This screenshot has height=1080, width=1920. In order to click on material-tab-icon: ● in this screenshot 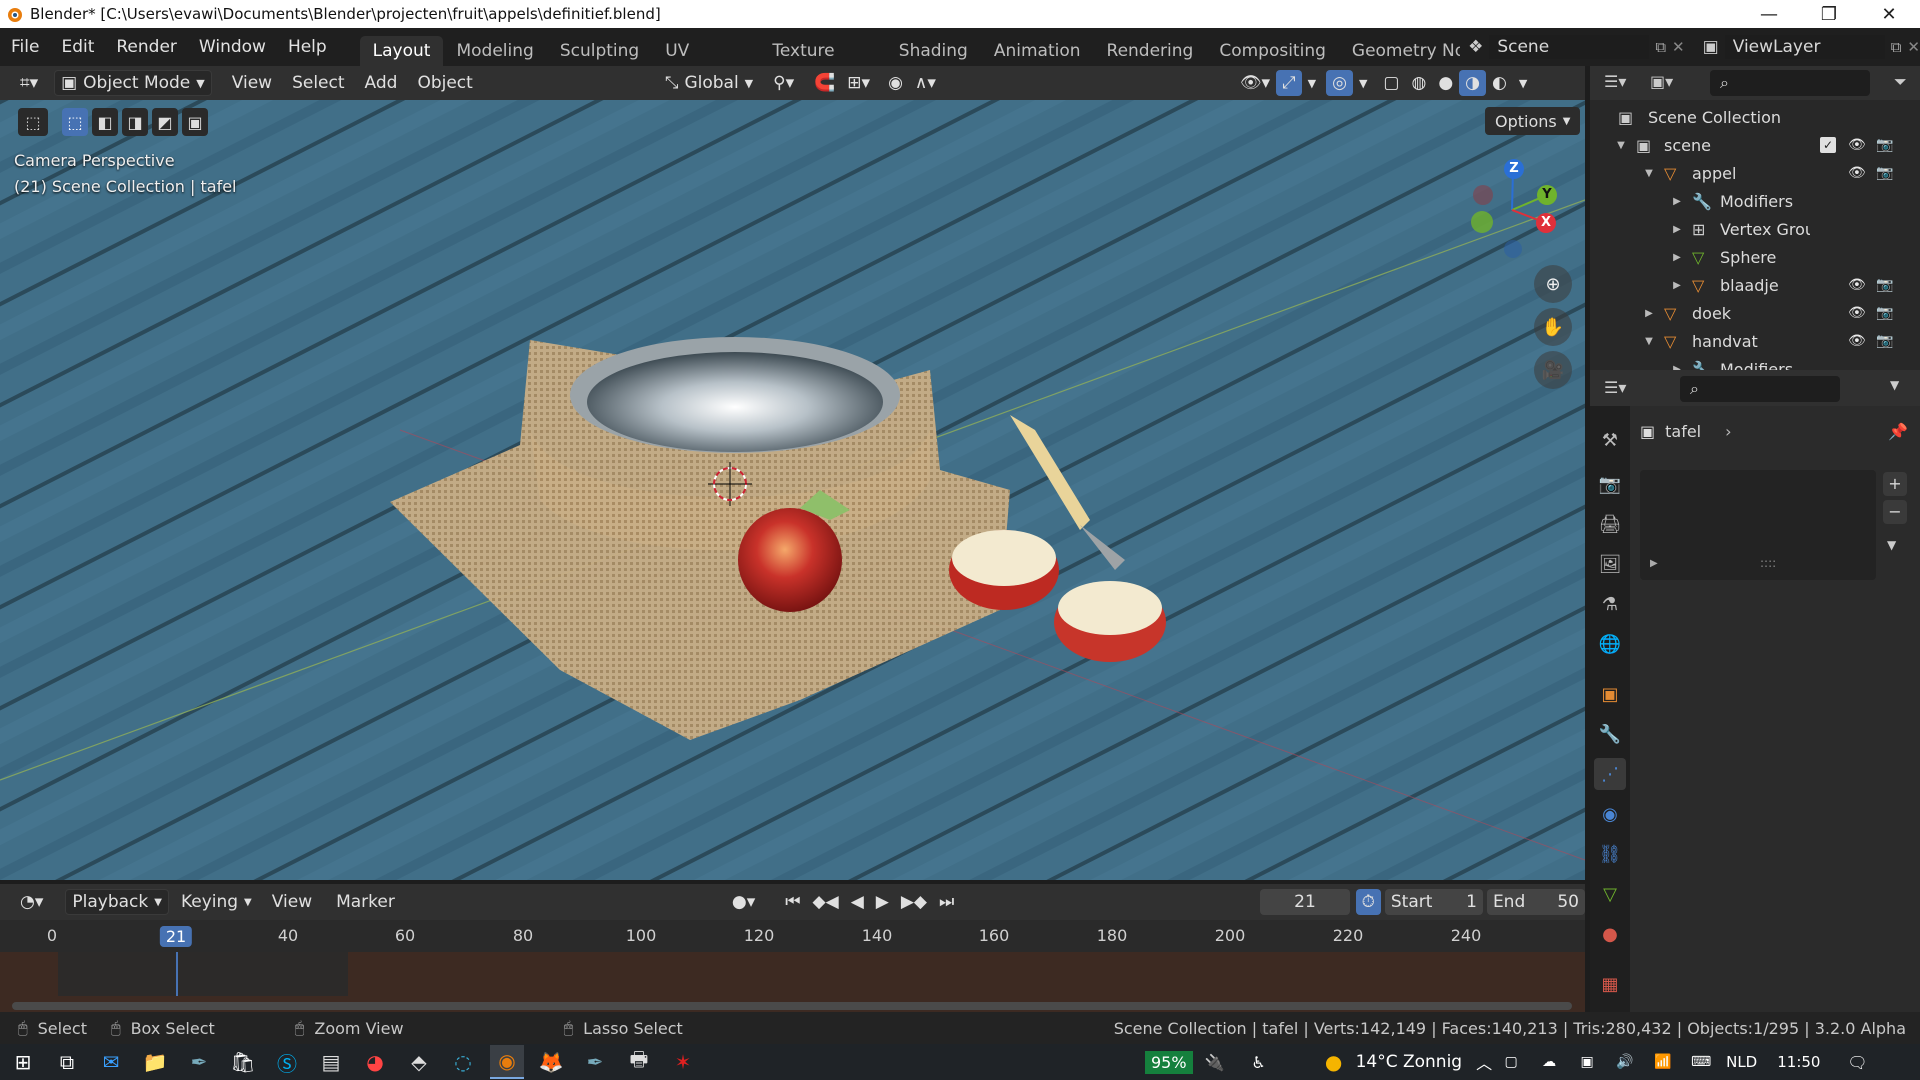, I will do `click(1610, 934)`.